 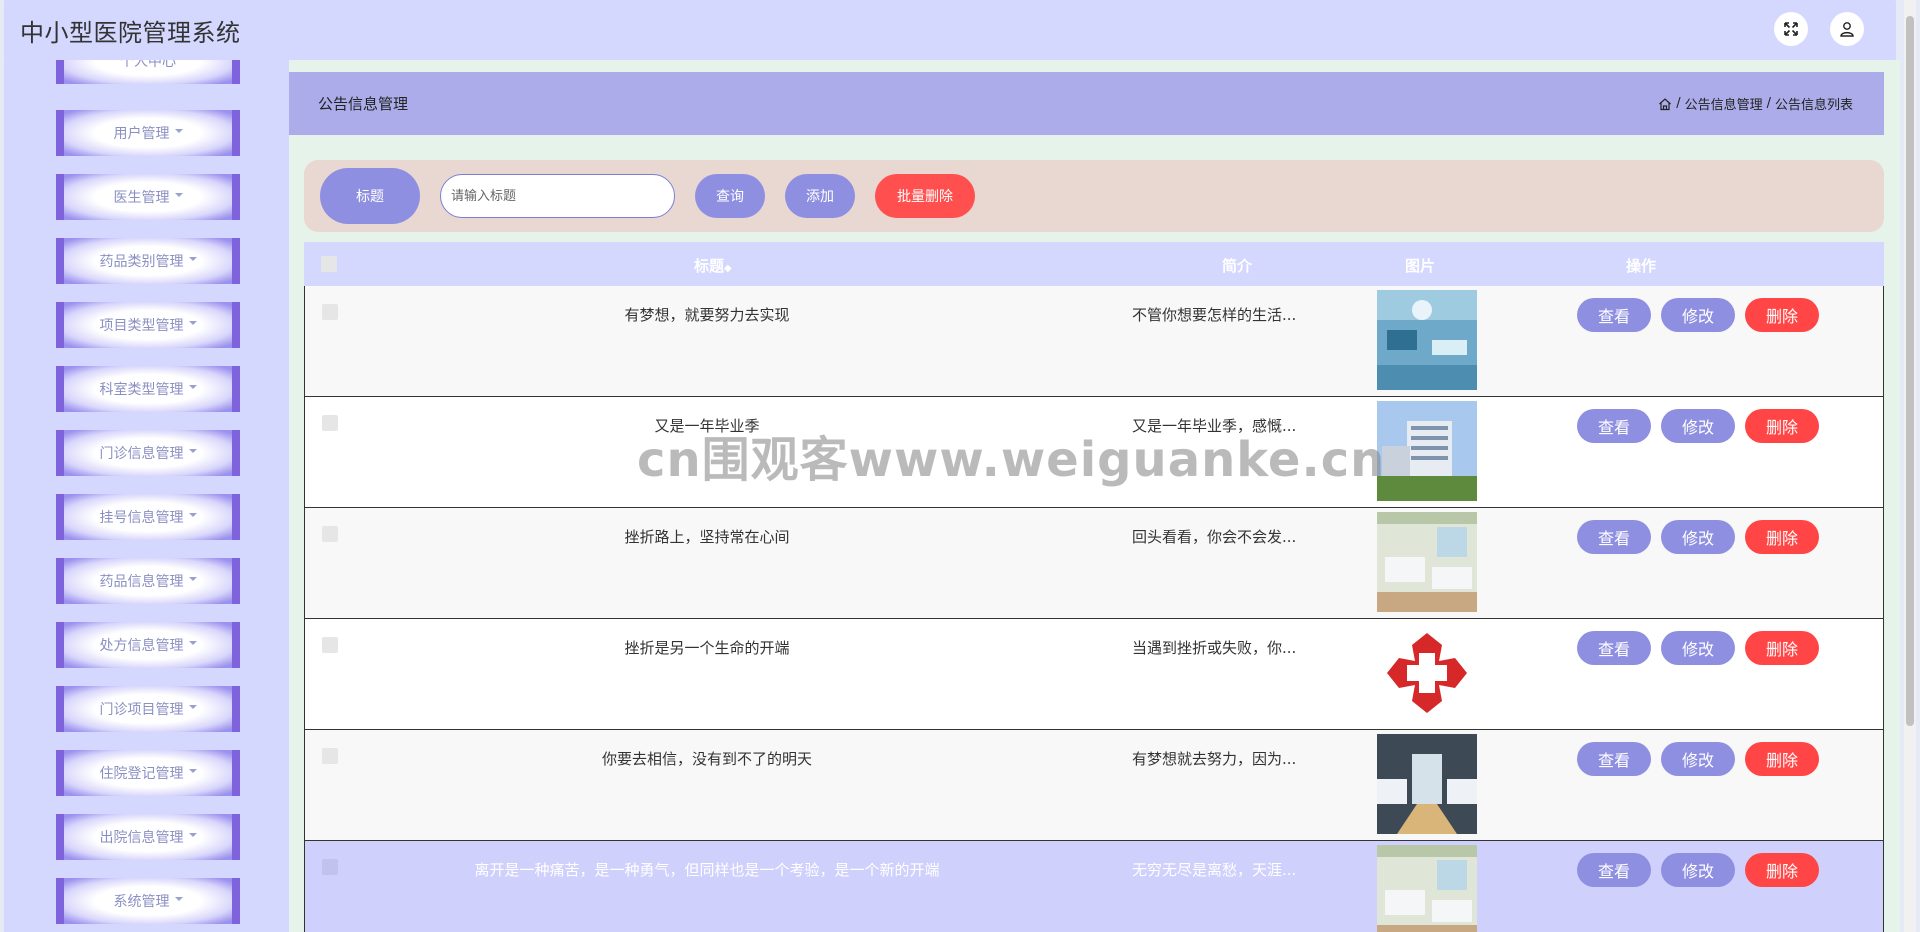 What do you see at coordinates (141, 262) in the screenshot?
I see `sidebar-item-label: 药品类别管理` at bounding box center [141, 262].